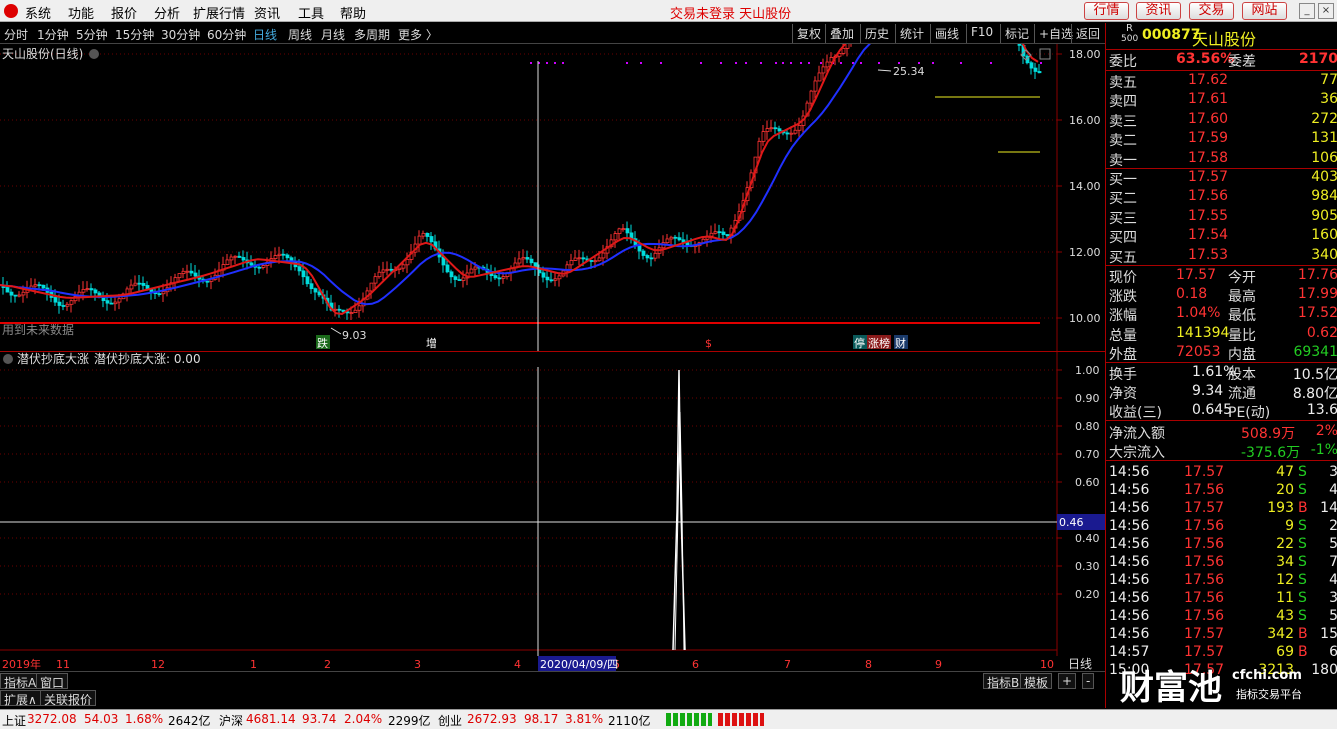  What do you see at coordinates (1326, 11) in the screenshot?
I see `close-icon: ×` at bounding box center [1326, 11].